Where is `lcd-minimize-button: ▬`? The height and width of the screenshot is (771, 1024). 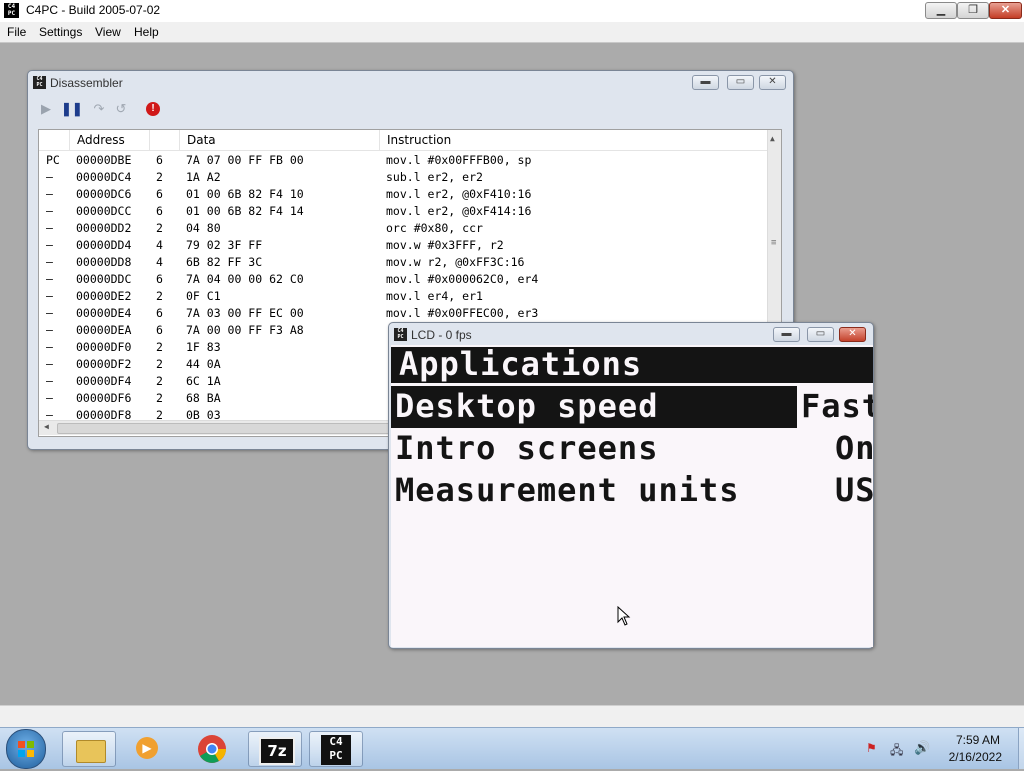
lcd-minimize-button: ▬ is located at coordinates (786, 334).